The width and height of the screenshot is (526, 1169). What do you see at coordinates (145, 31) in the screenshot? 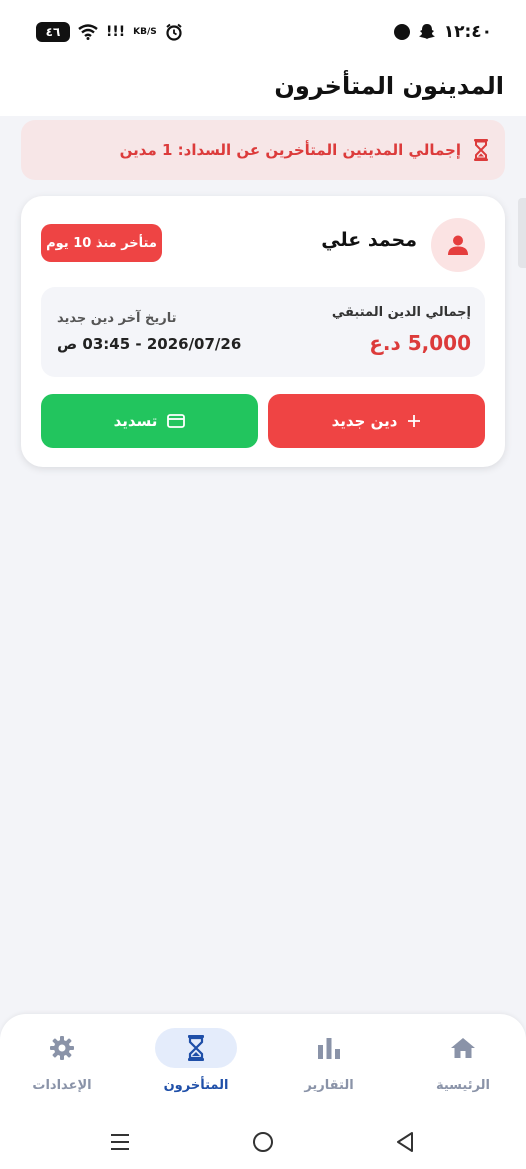
I see `network-speed: KB/S` at bounding box center [145, 31].